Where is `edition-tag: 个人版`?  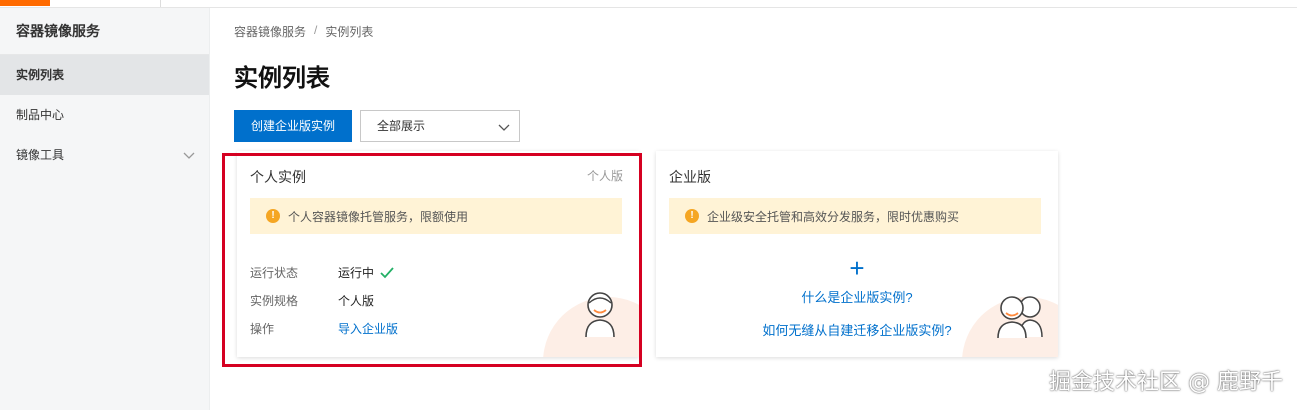 edition-tag: 个人版 is located at coordinates (604, 176).